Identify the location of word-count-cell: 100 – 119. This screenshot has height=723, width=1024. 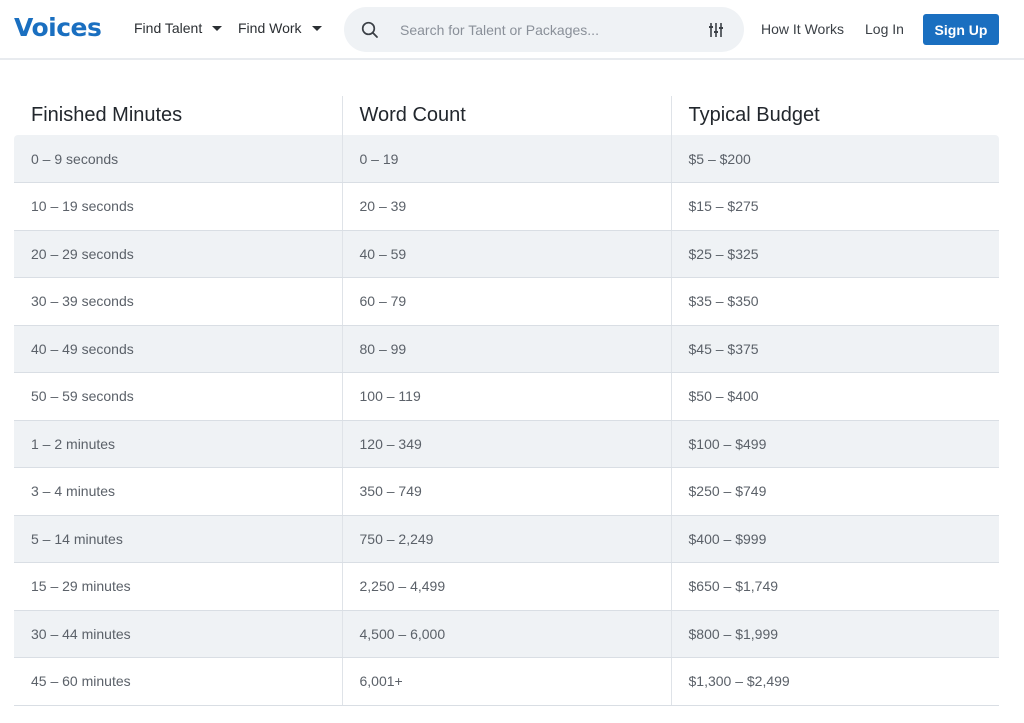
(506, 396).